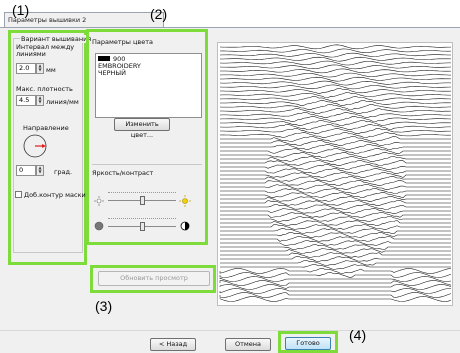  What do you see at coordinates (173, 344) in the screenshot?
I see `back-button: < Назад` at bounding box center [173, 344].